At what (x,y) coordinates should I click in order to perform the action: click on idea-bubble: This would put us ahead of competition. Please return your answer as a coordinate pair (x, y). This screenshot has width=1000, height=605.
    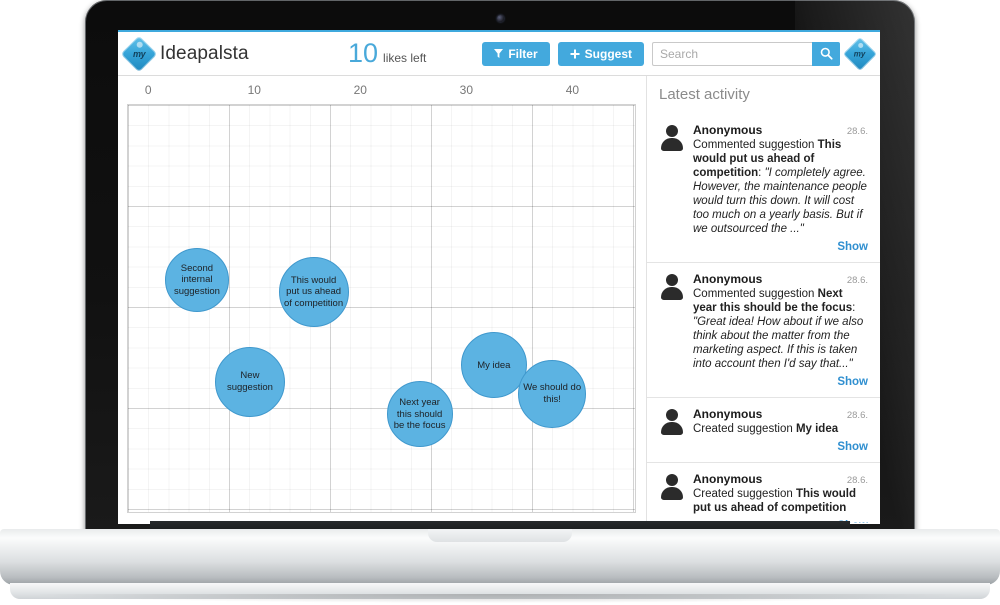
    Looking at the image, I should click on (313, 292).